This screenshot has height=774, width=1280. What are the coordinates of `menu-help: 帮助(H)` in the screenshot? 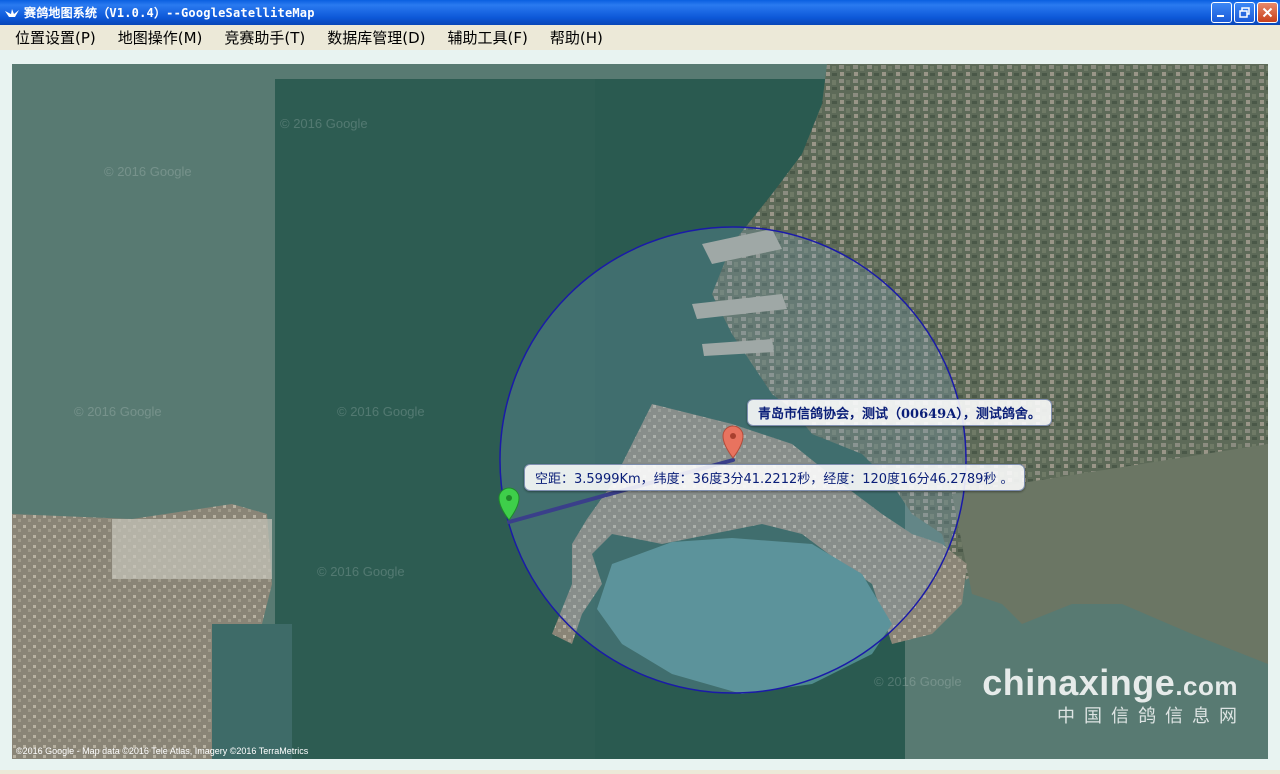 It's located at (576, 37).